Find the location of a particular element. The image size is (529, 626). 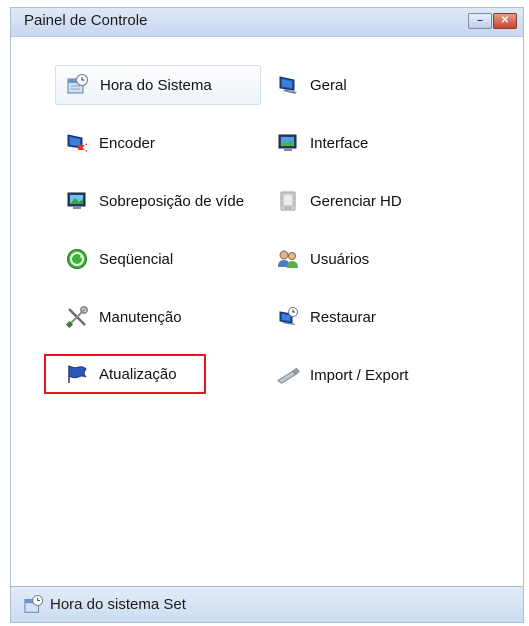

item-atualizacao: Atualização is located at coordinates (125, 374).